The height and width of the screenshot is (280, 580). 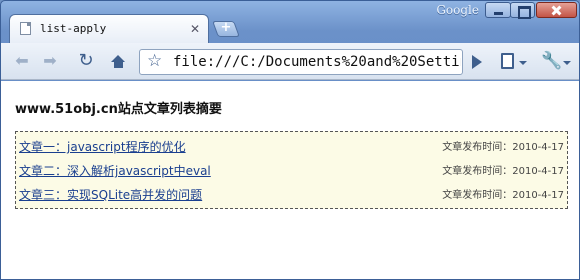 What do you see at coordinates (25, 28) in the screenshot?
I see `page-icon` at bounding box center [25, 28].